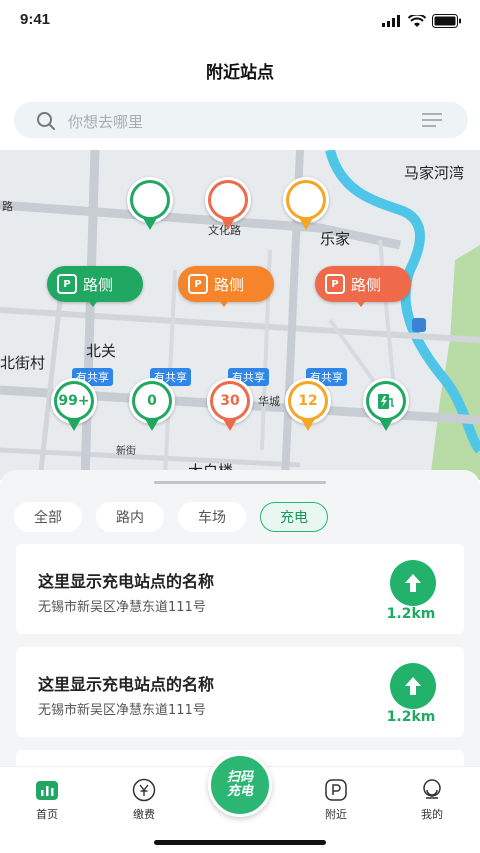 The height and width of the screenshot is (853, 480). What do you see at coordinates (23, 363) in the screenshot?
I see `map-label: 北街村` at bounding box center [23, 363].